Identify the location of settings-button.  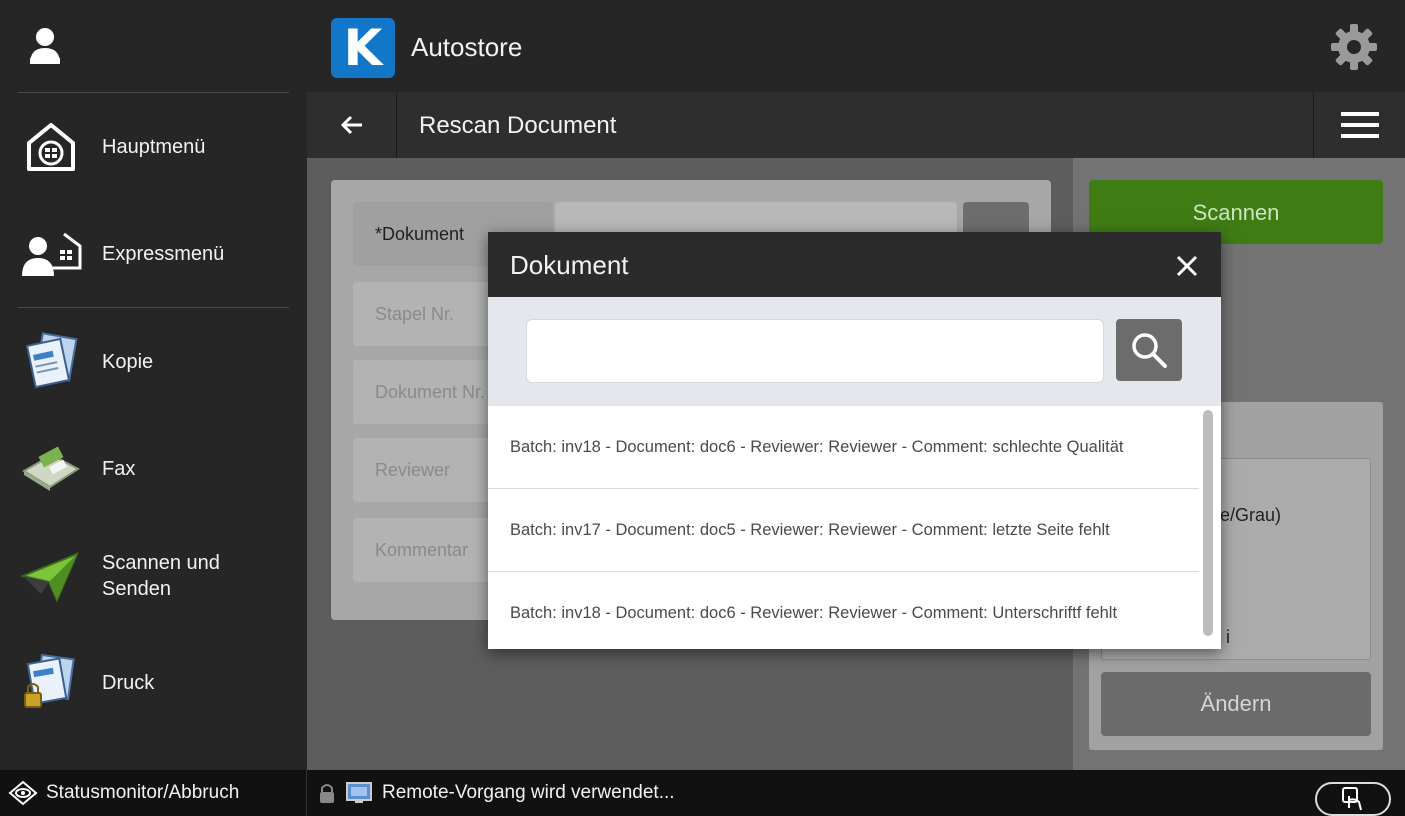
(1354, 47).